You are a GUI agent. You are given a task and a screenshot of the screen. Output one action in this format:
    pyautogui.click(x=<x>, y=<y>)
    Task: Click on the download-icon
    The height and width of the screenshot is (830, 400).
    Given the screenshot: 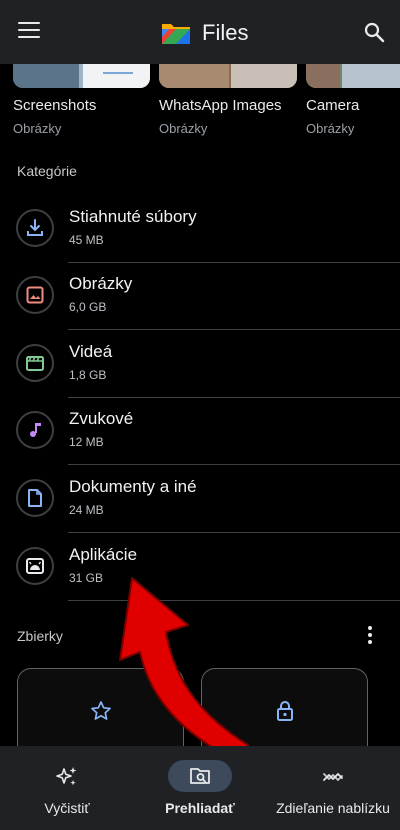 What is the action you would take?
    pyautogui.click(x=35, y=228)
    